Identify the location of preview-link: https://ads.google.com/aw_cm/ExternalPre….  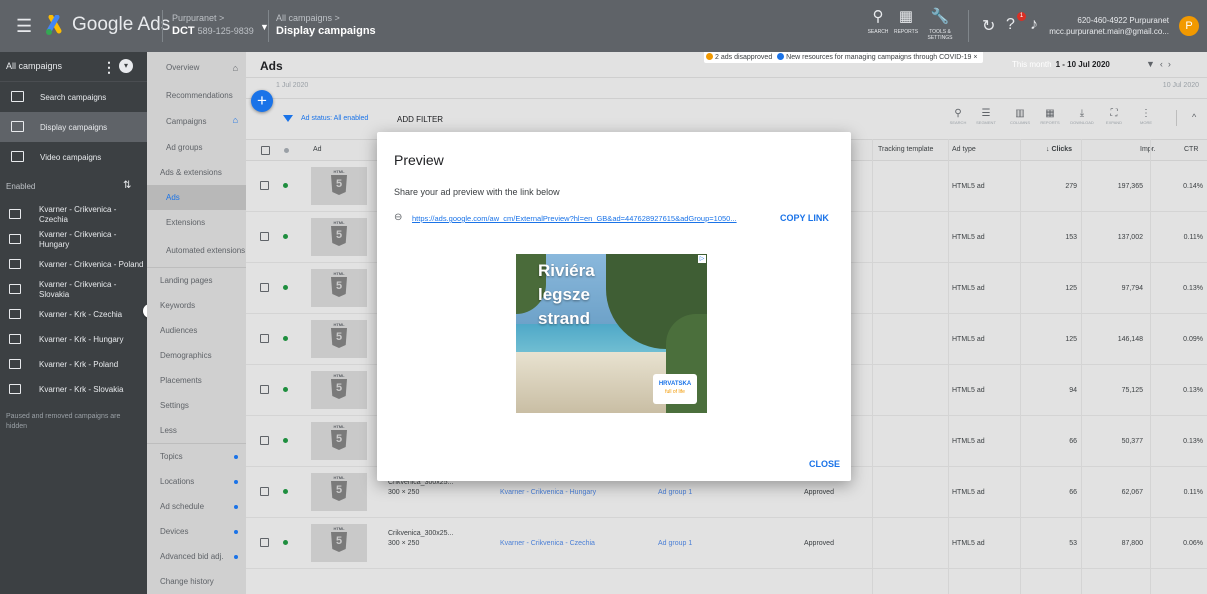
(589, 218).